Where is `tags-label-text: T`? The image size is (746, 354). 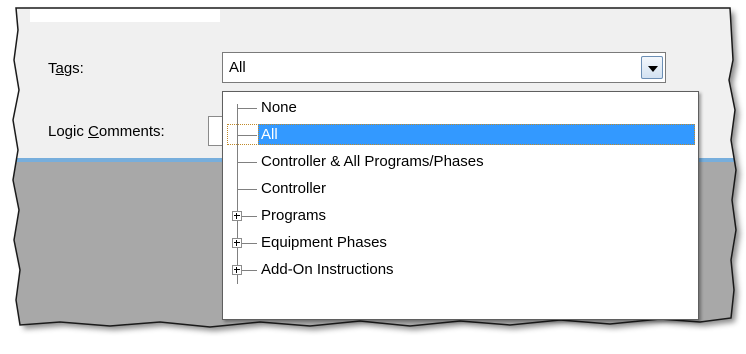
tags-label-text: T is located at coordinates (52, 68).